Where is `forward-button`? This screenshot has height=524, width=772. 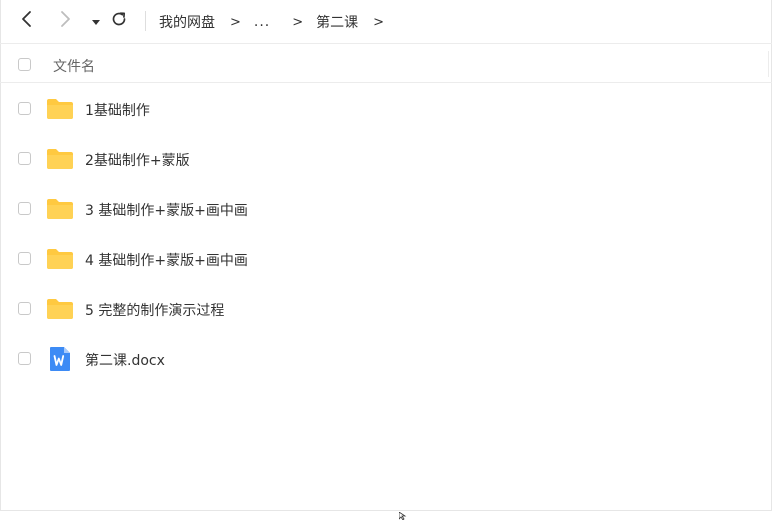
forward-button is located at coordinates (65, 21).